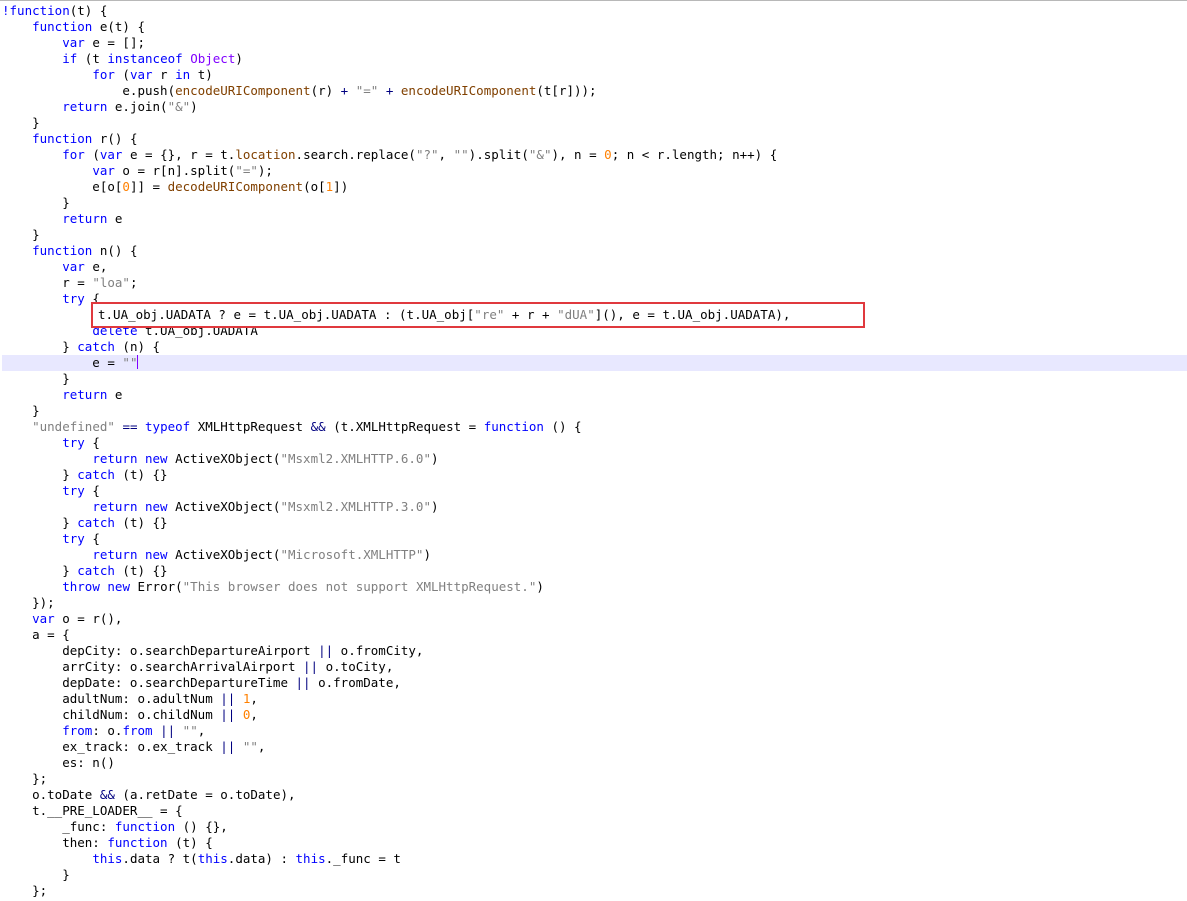 The width and height of the screenshot is (1187, 901). What do you see at coordinates (594, 315) in the screenshot?
I see `code-line` at bounding box center [594, 315].